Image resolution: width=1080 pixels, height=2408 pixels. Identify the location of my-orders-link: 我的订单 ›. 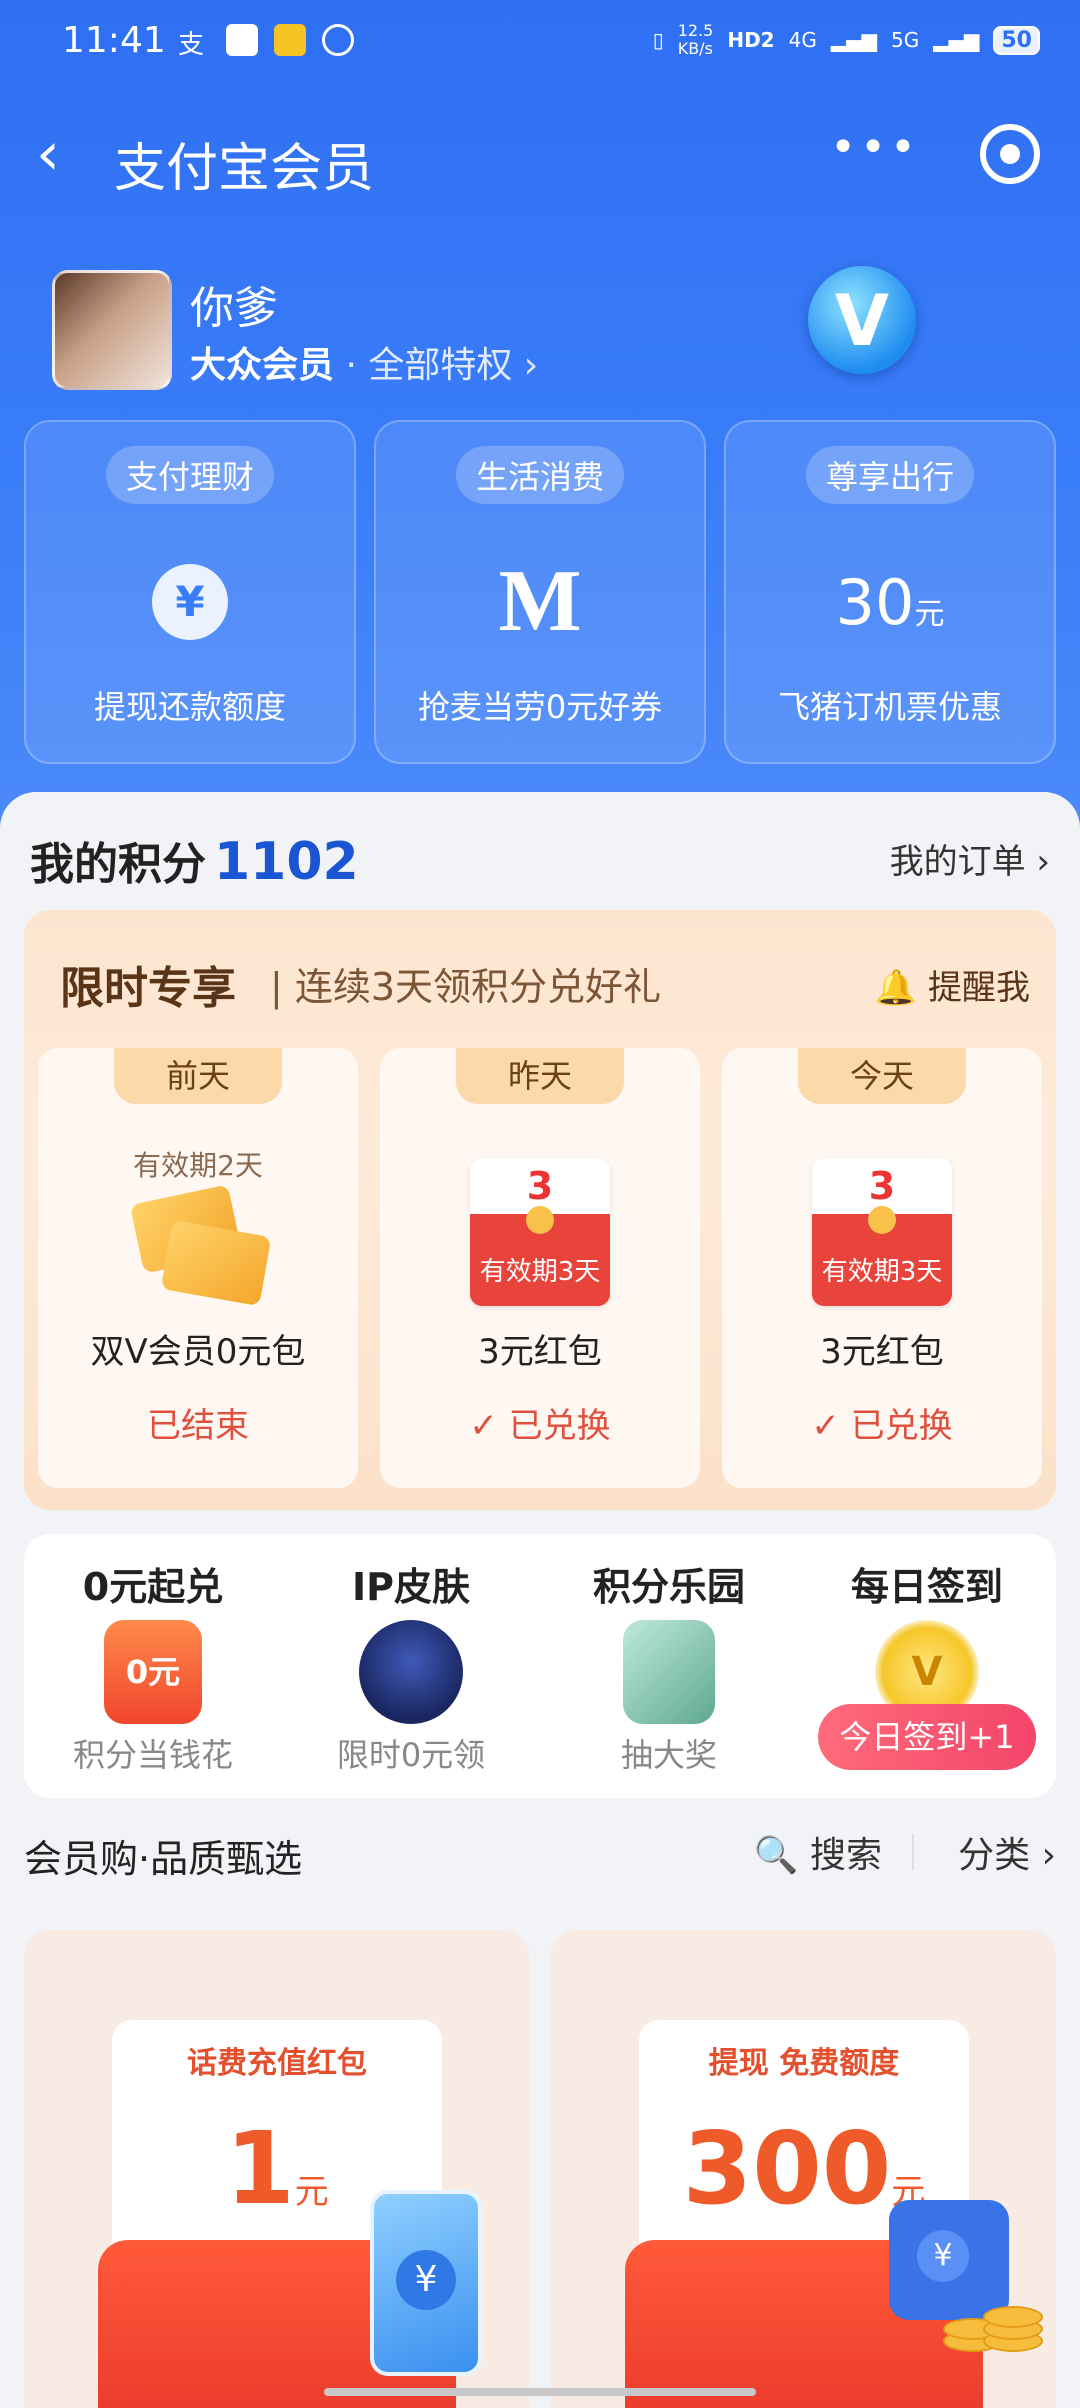
(970, 858).